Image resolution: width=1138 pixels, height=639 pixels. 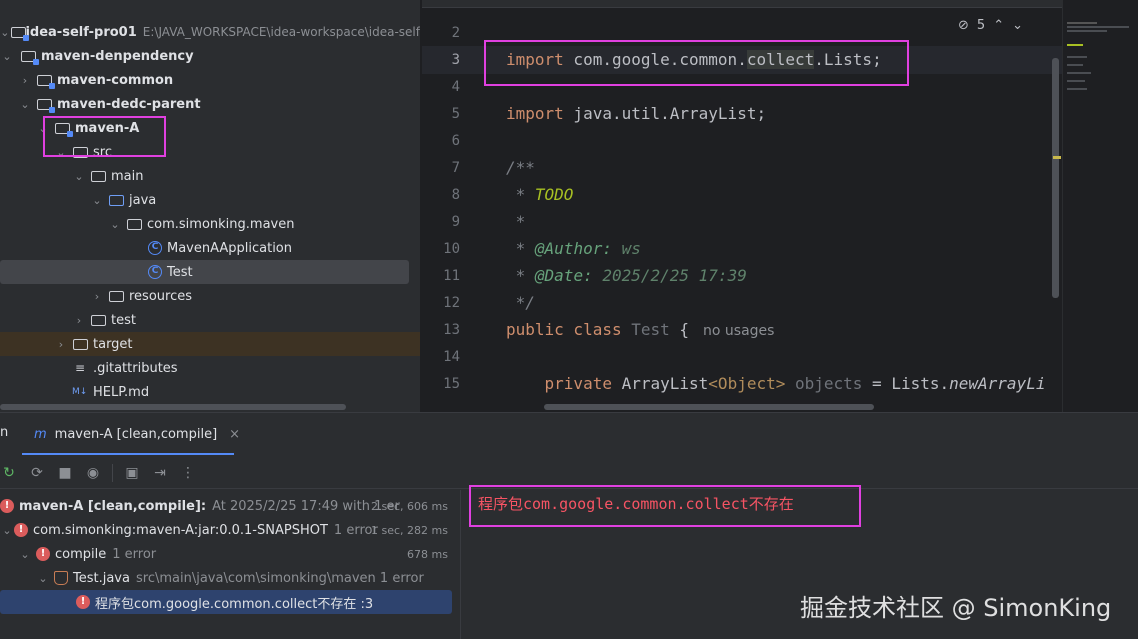 I want to click on tree-item-label: MavenAApplication, so click(x=230, y=248).